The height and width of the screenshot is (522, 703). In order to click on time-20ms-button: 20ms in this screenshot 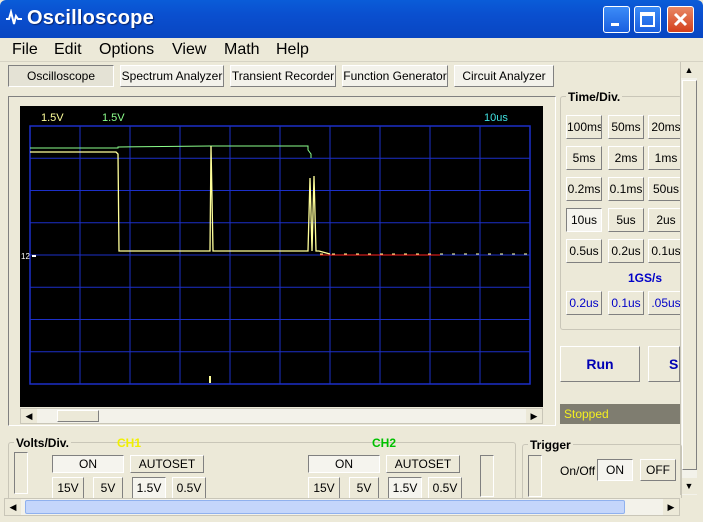, I will do `click(666, 127)`.